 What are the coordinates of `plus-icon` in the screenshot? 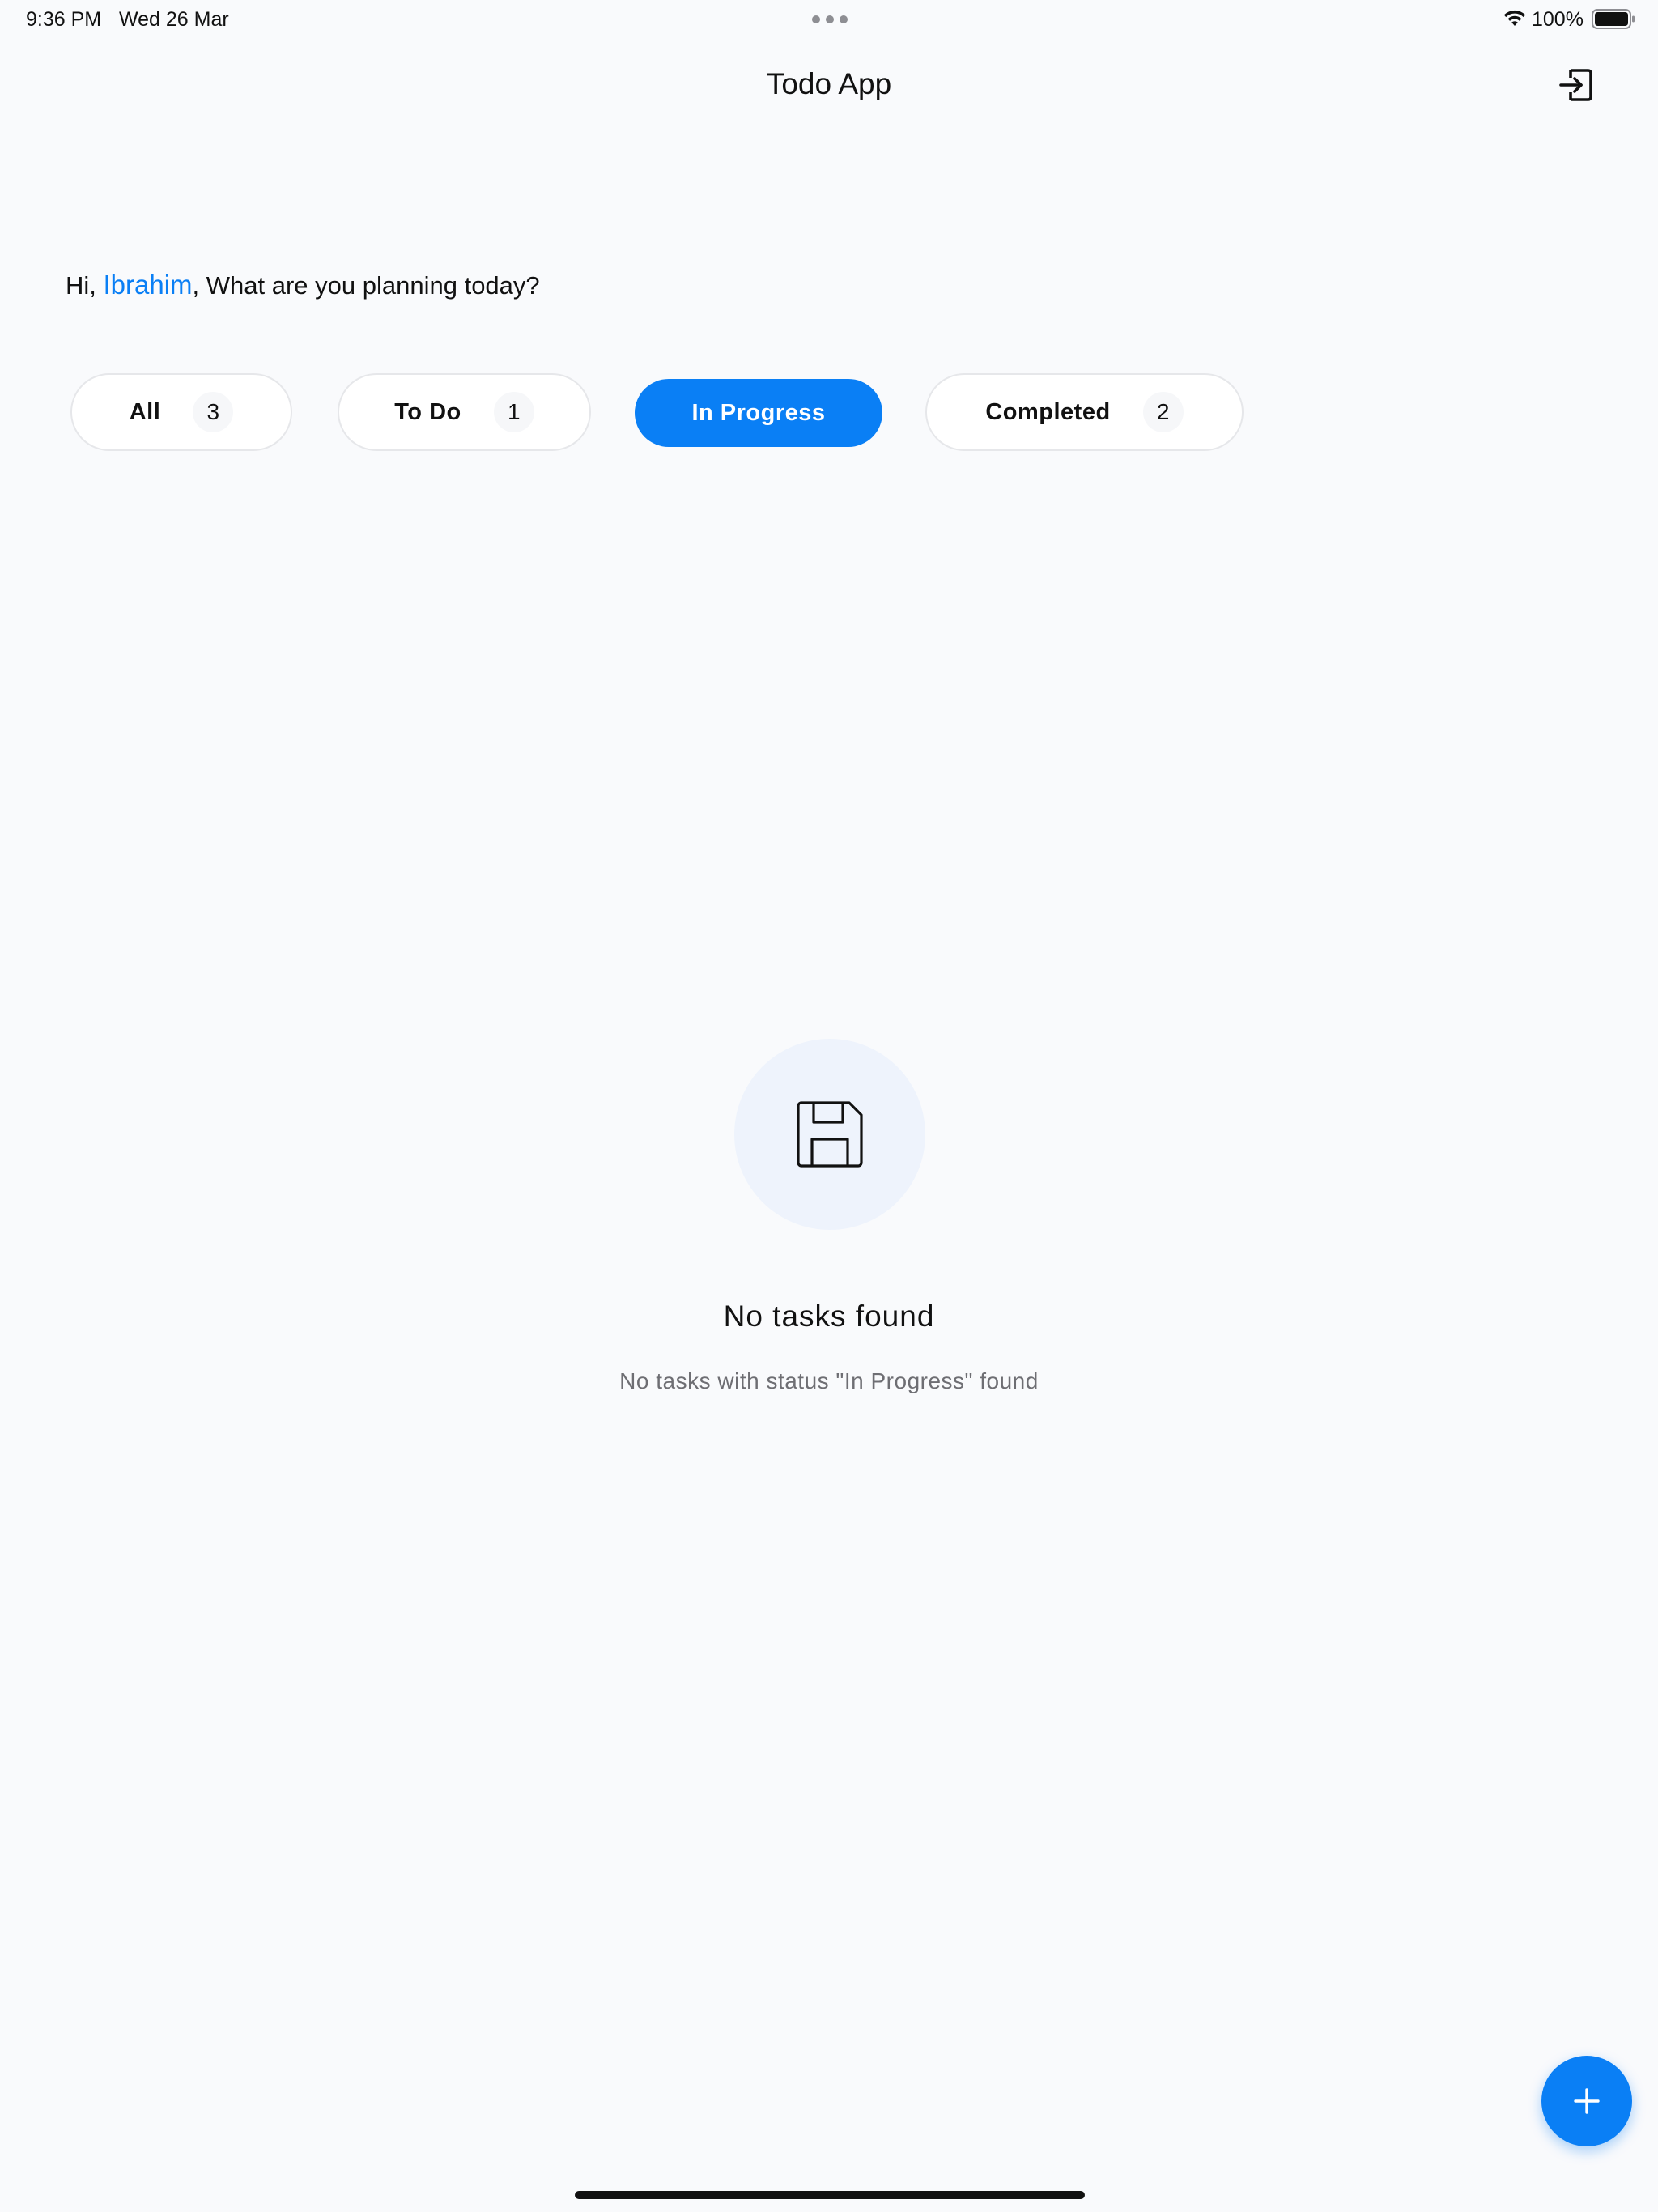 It's located at (1587, 2101).